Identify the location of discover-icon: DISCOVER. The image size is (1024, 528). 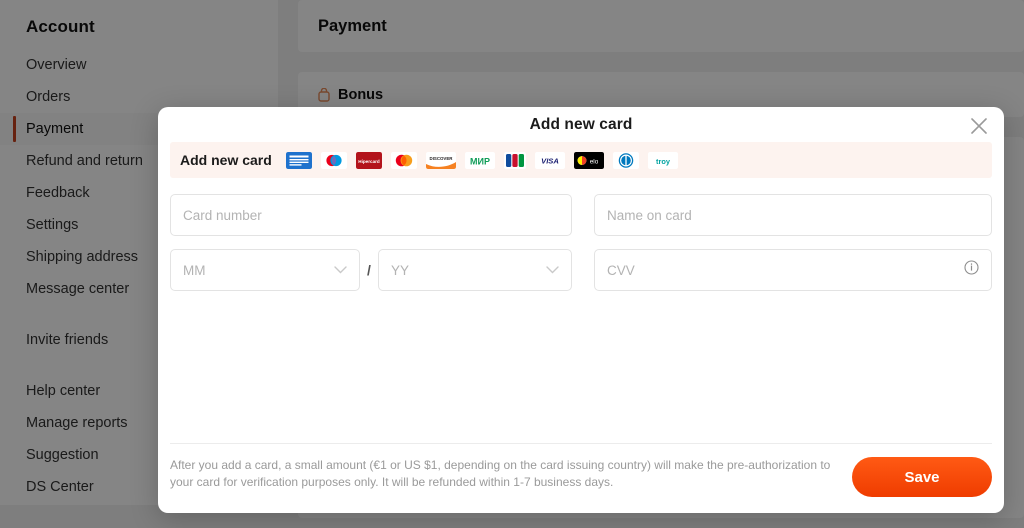
(440, 160).